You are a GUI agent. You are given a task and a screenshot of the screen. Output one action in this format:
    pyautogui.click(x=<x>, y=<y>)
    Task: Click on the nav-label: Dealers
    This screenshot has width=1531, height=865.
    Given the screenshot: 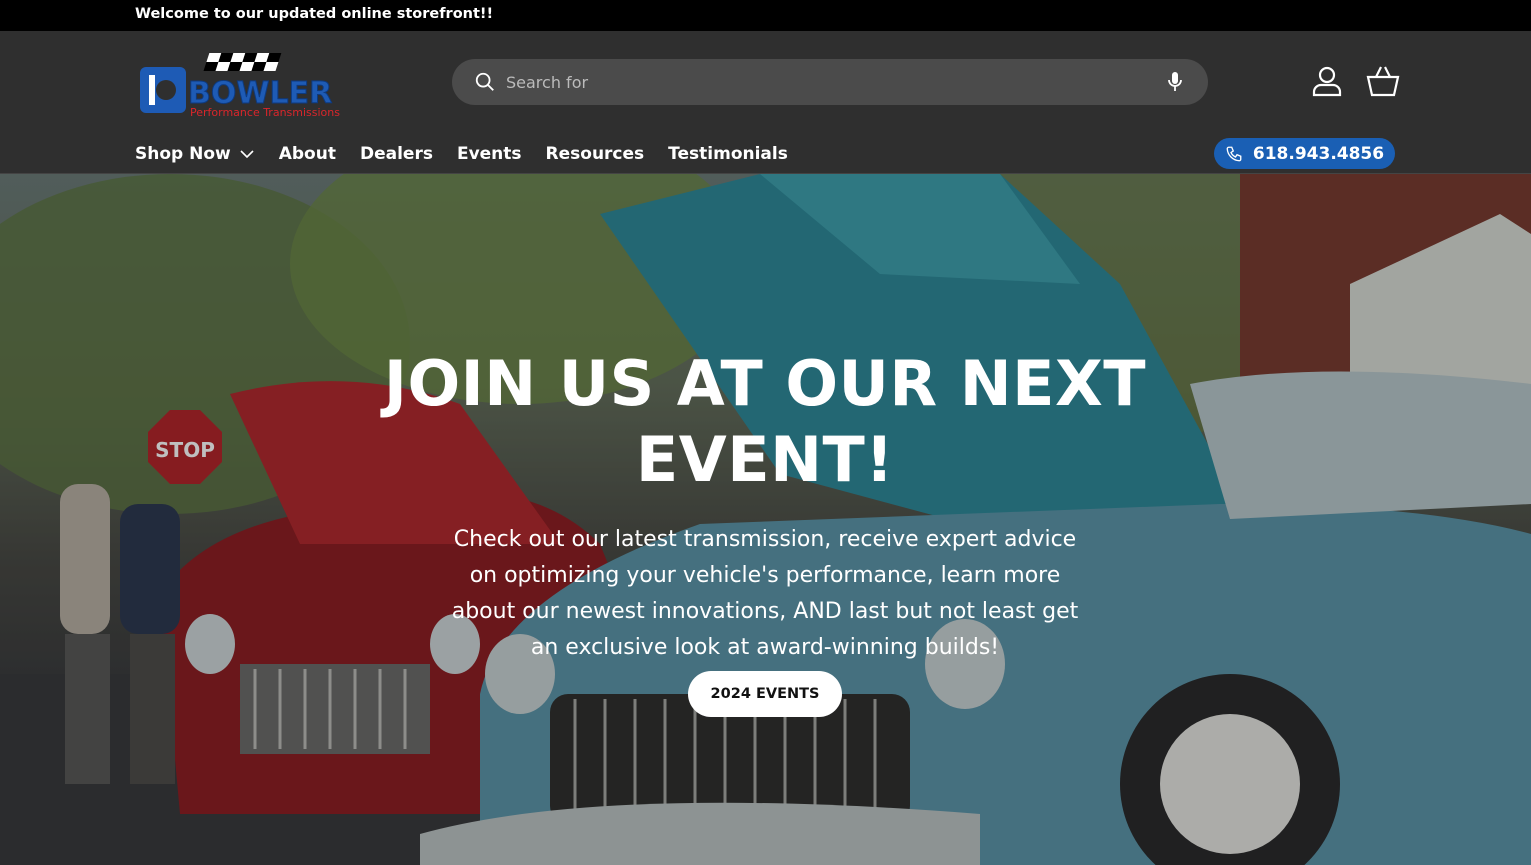 What is the action you would take?
    pyautogui.click(x=396, y=154)
    